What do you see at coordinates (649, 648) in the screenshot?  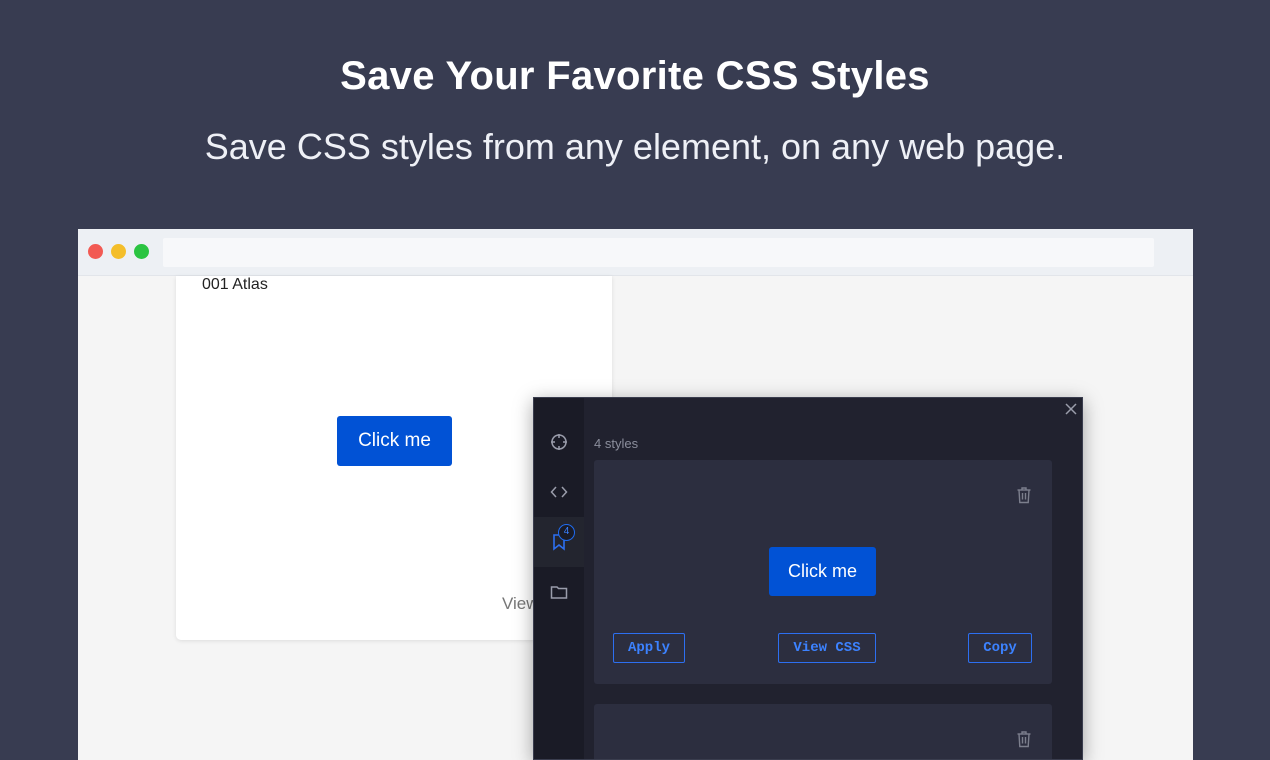 I see `apply-button: Apply` at bounding box center [649, 648].